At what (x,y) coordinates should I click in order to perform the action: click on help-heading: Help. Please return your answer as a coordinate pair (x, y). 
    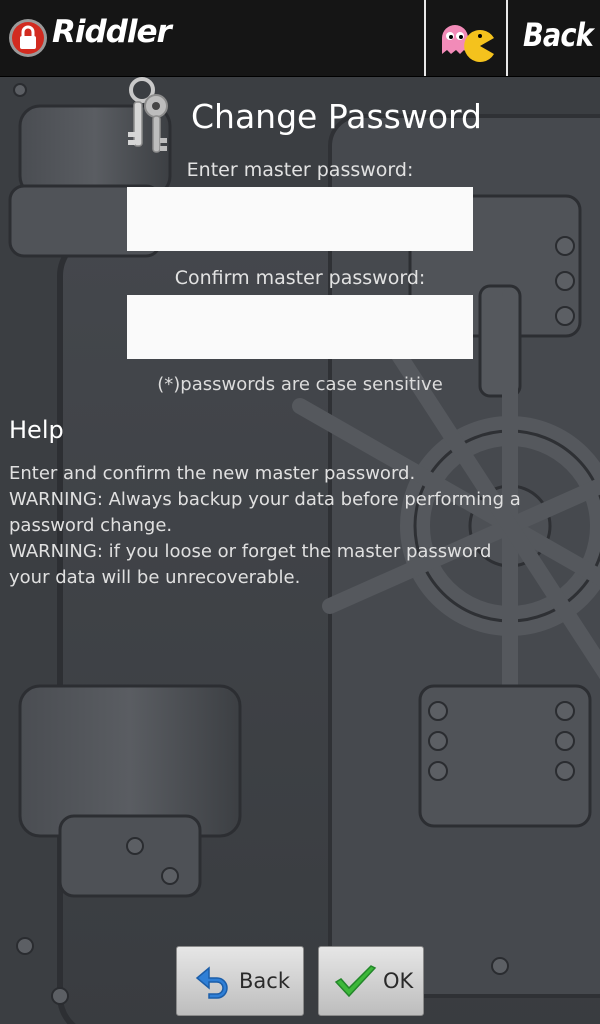
    Looking at the image, I should click on (36, 430).